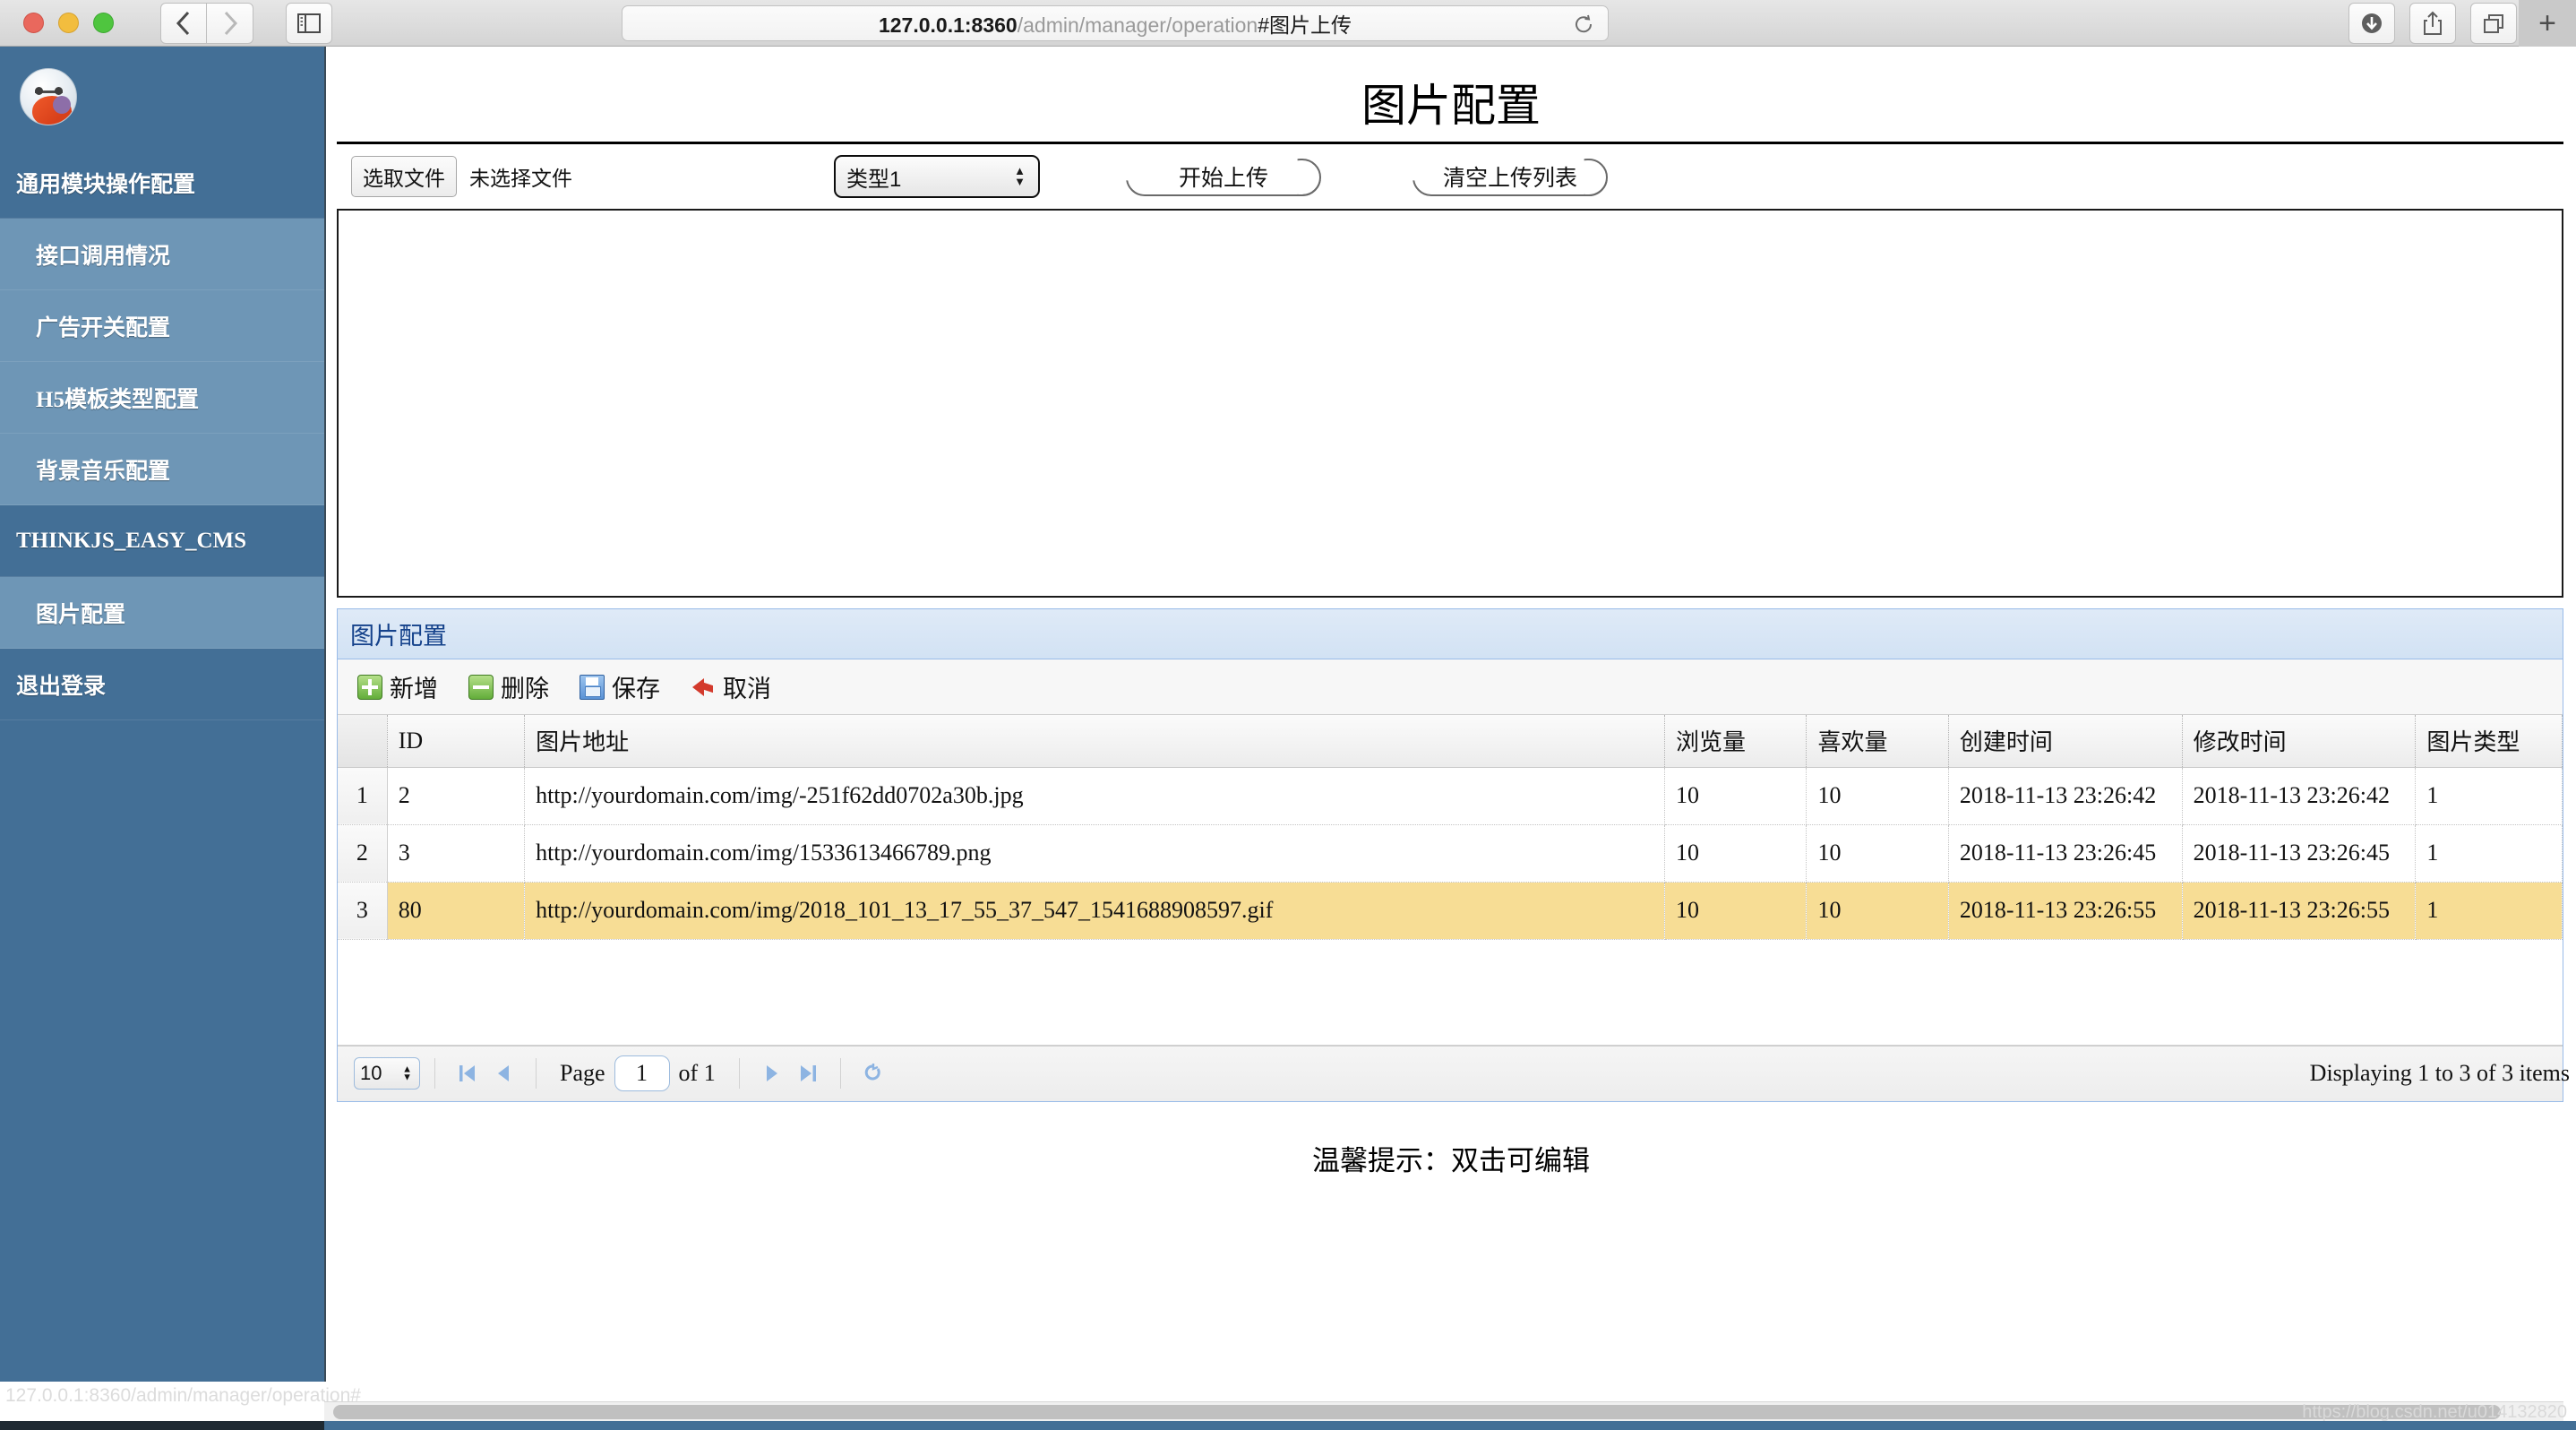  Describe the element at coordinates (642, 1073) in the screenshot. I see `page-number-input: 1` at that location.